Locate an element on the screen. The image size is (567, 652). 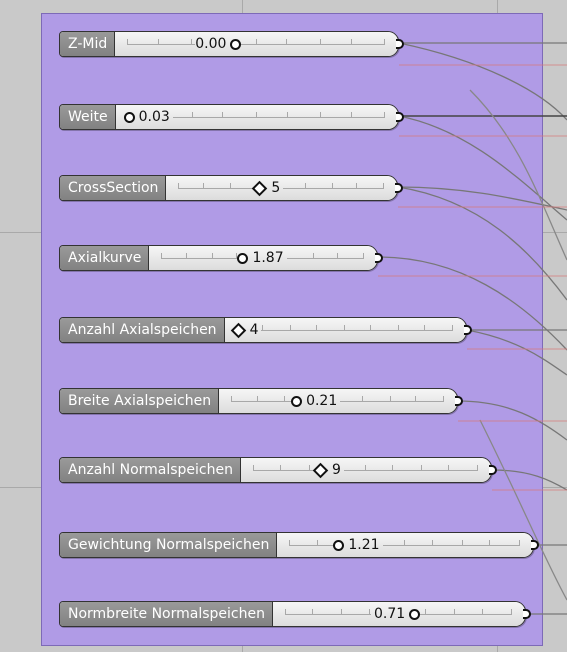
slider-track: 9 is located at coordinates (366, 470).